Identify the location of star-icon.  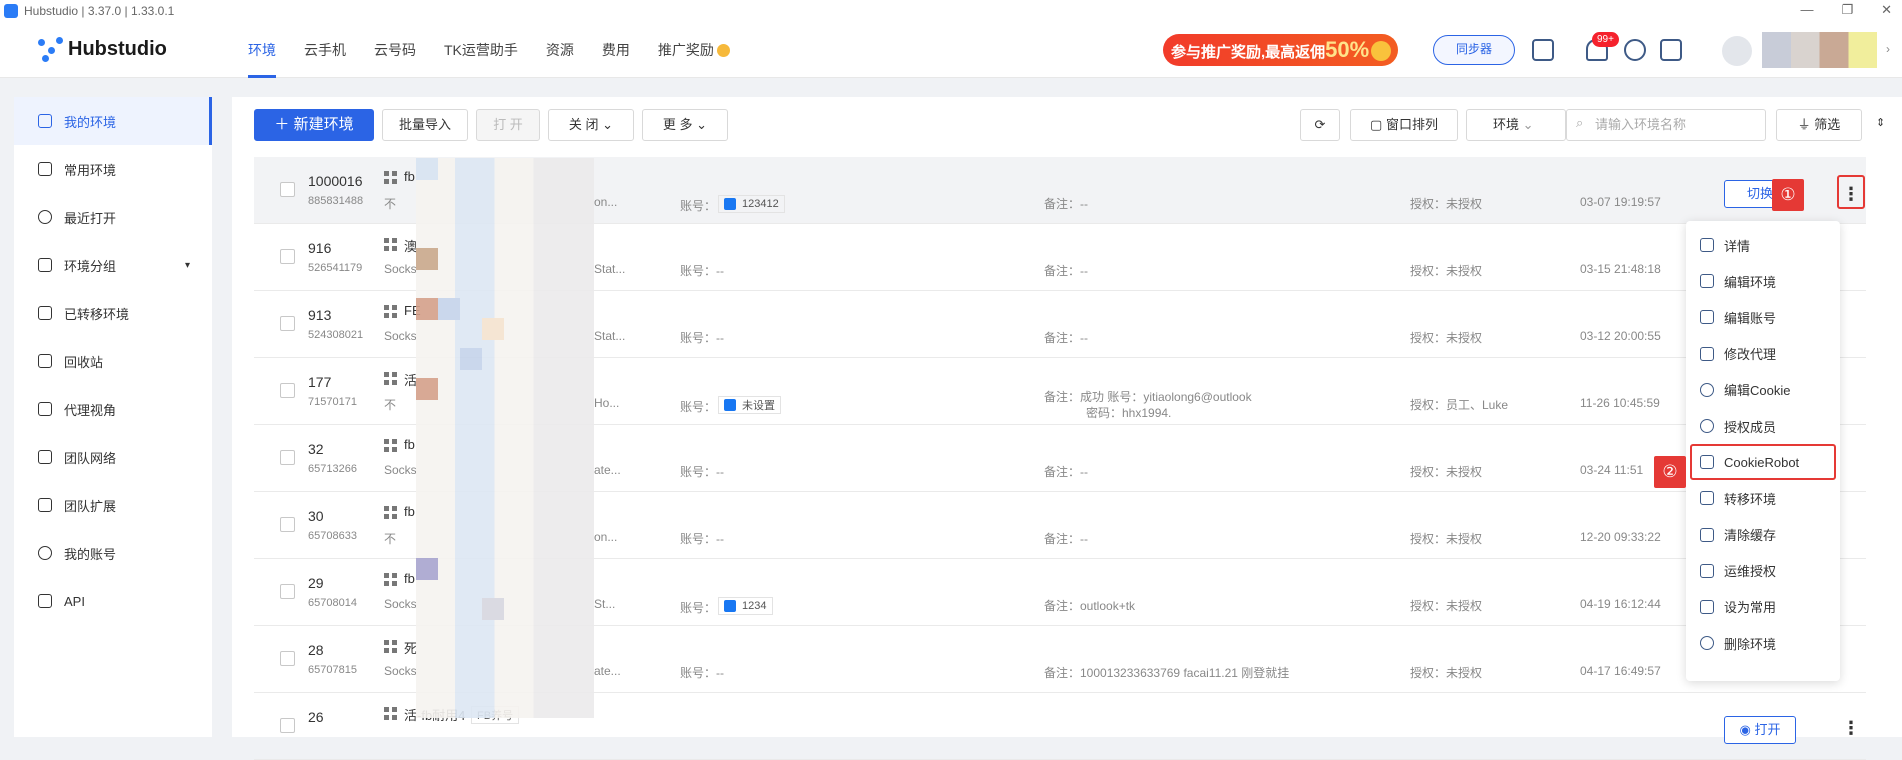
(45, 169).